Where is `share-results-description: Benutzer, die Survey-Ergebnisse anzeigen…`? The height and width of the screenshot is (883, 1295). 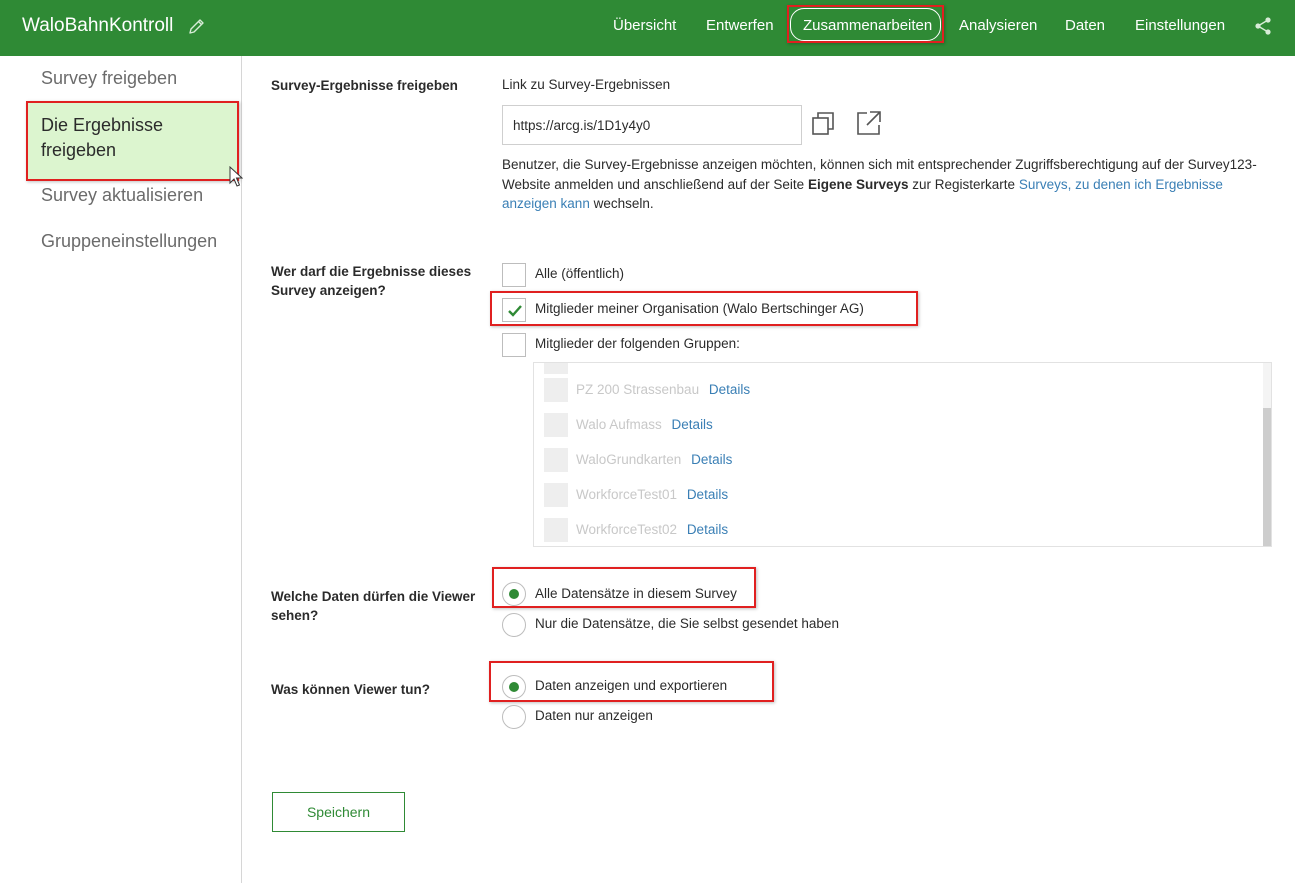 share-results-description: Benutzer, die Survey-Ergebnisse anzeigen… is located at coordinates (879, 184).